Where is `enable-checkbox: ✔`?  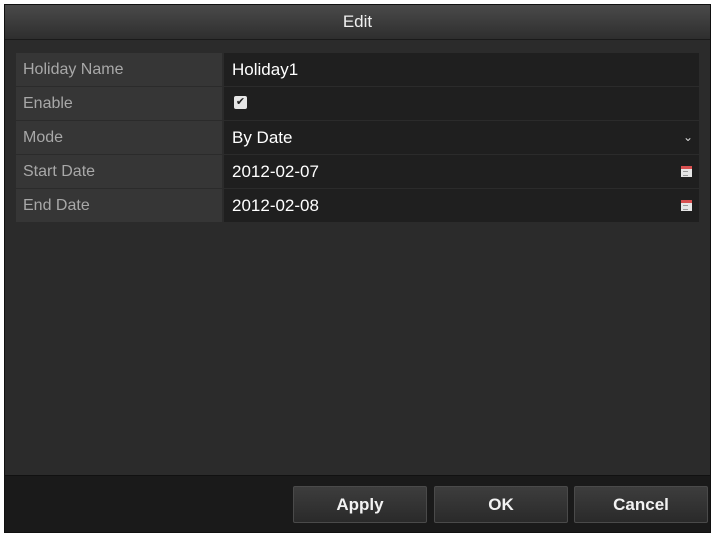 enable-checkbox: ✔ is located at coordinates (240, 102).